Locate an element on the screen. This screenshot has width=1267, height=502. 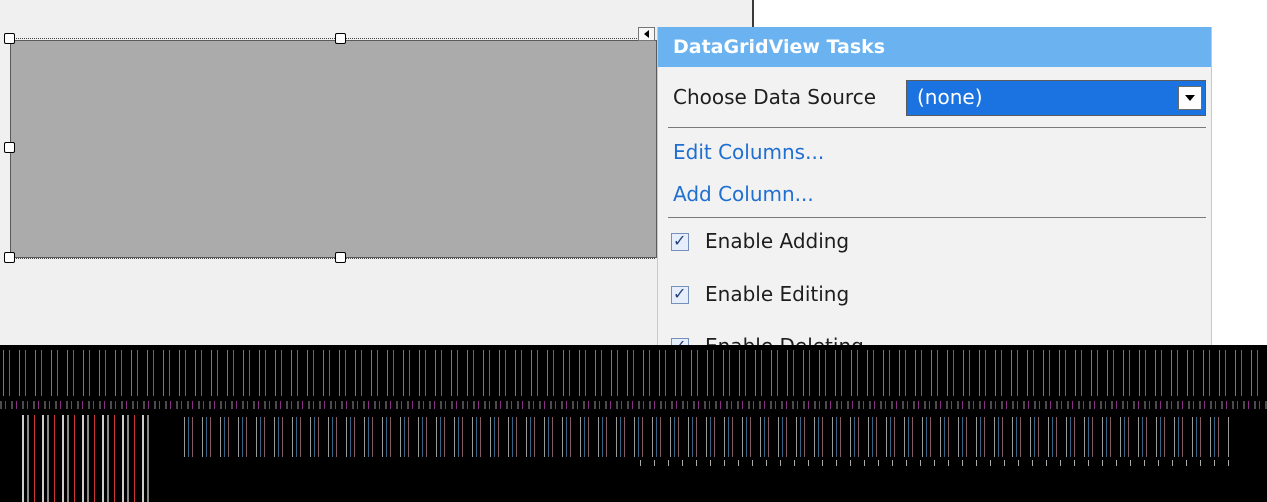
enable-editing-checkbox is located at coordinates (680, 294).